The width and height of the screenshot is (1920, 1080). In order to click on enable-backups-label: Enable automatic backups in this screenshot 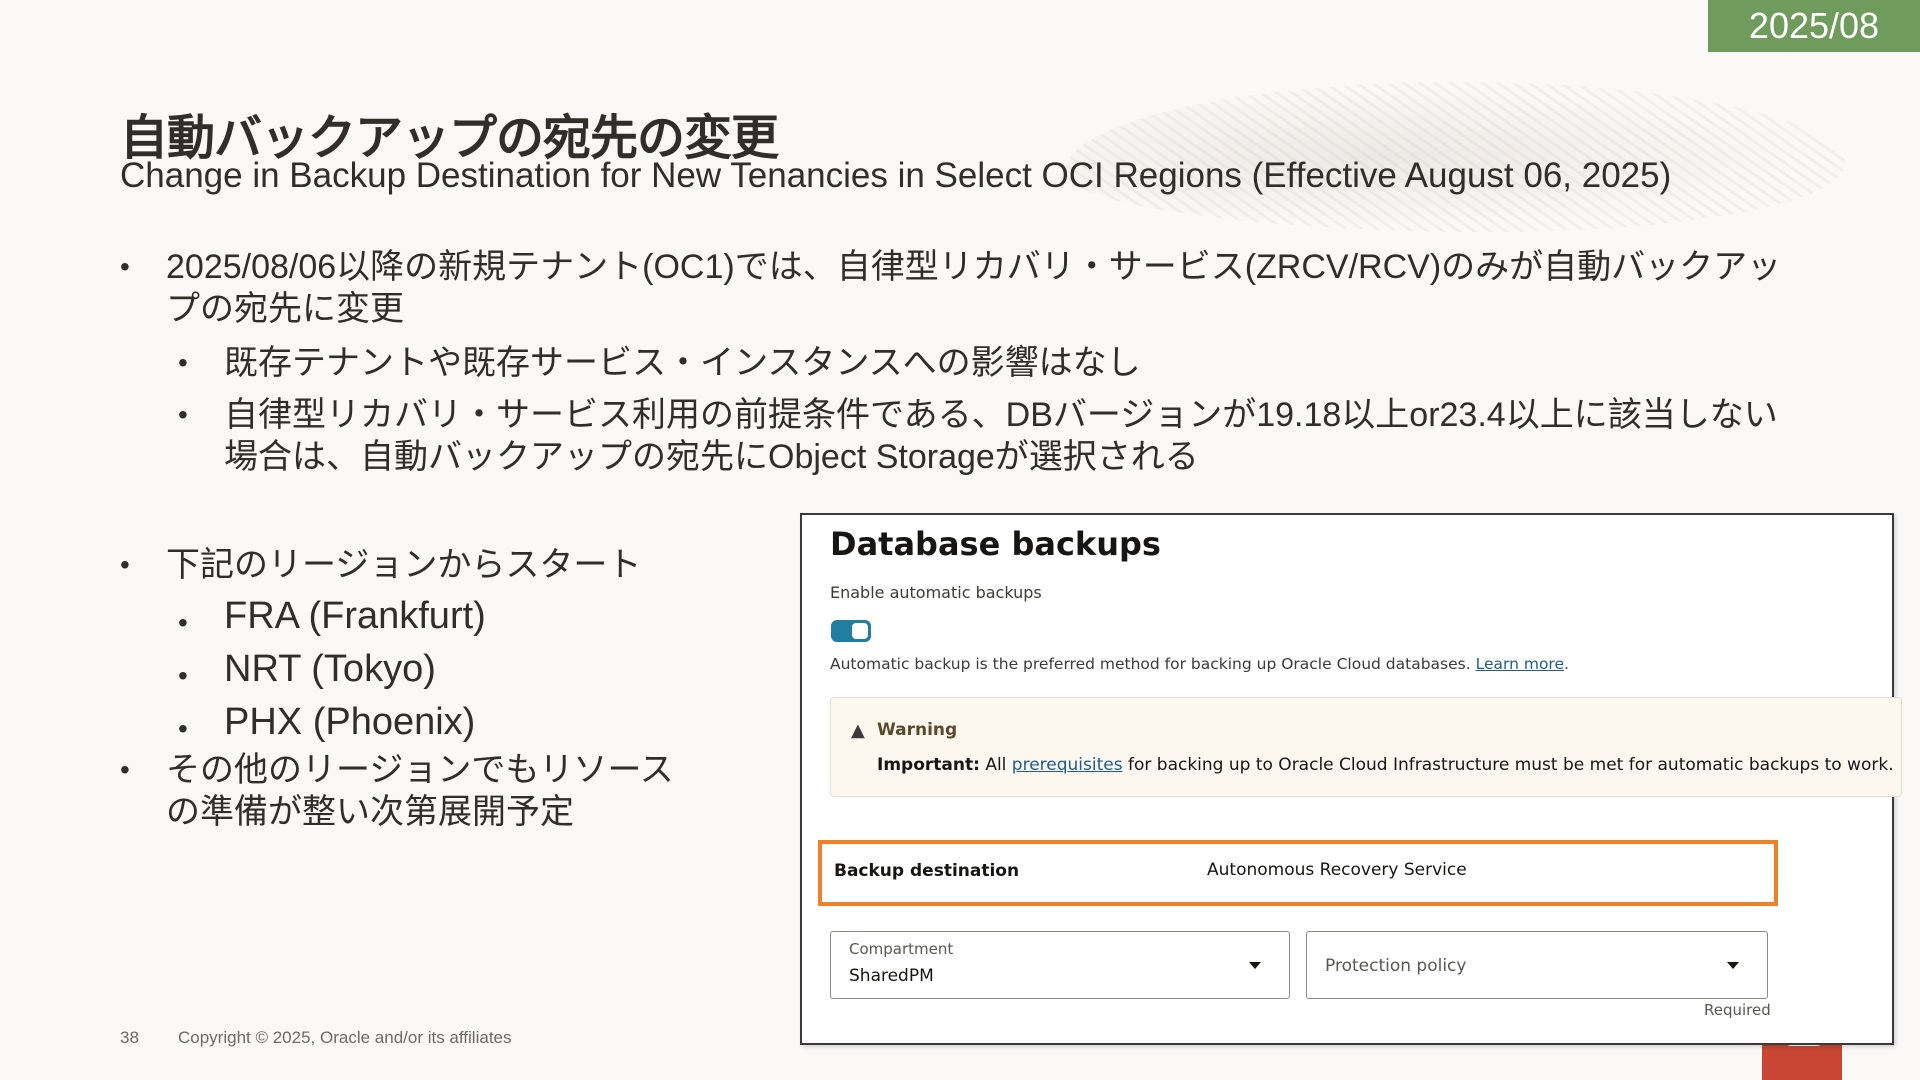, I will do `click(936, 592)`.